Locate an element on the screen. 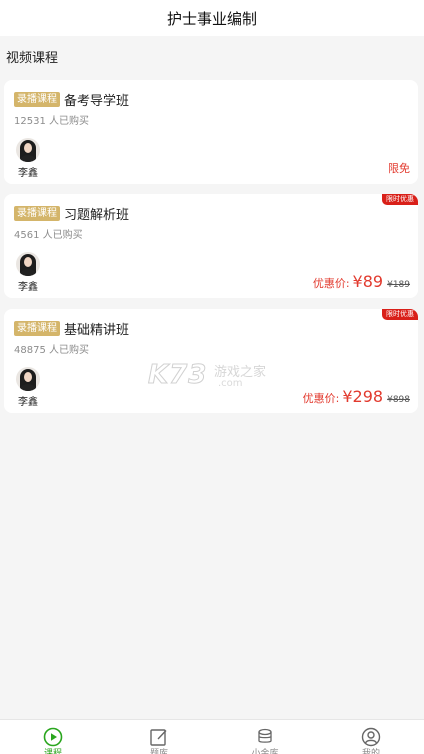 The width and height of the screenshot is (424, 754). play-circle-icon is located at coordinates (53, 736).